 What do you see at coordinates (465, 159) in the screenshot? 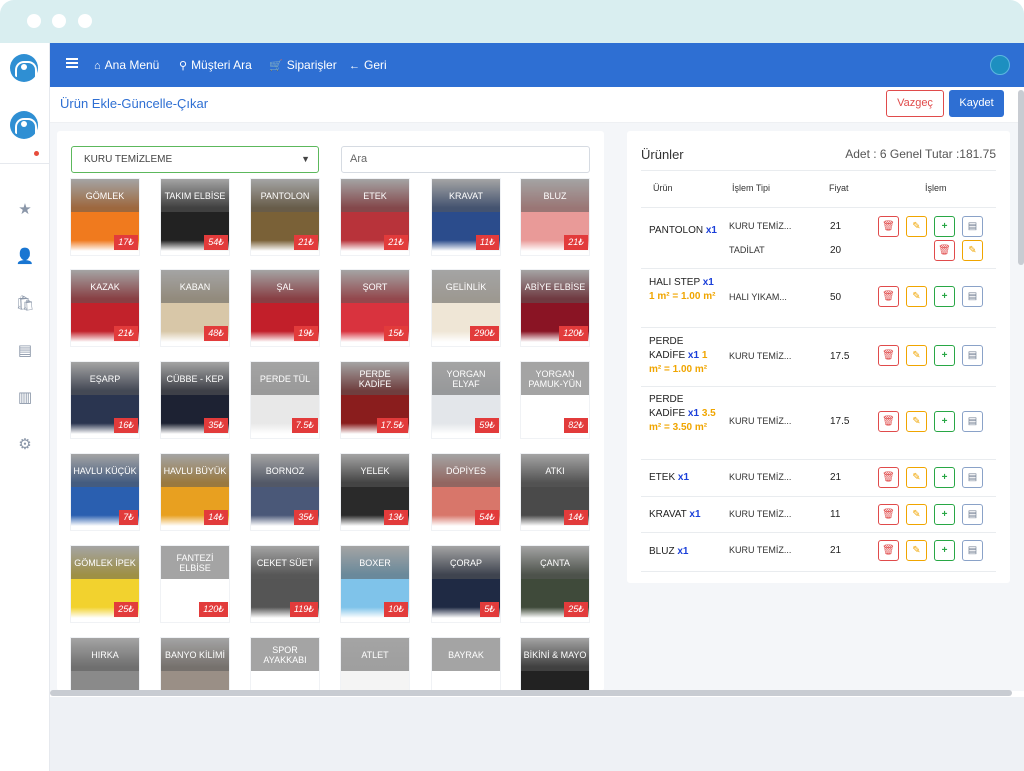
I see `product-search-input: Ara` at bounding box center [465, 159].